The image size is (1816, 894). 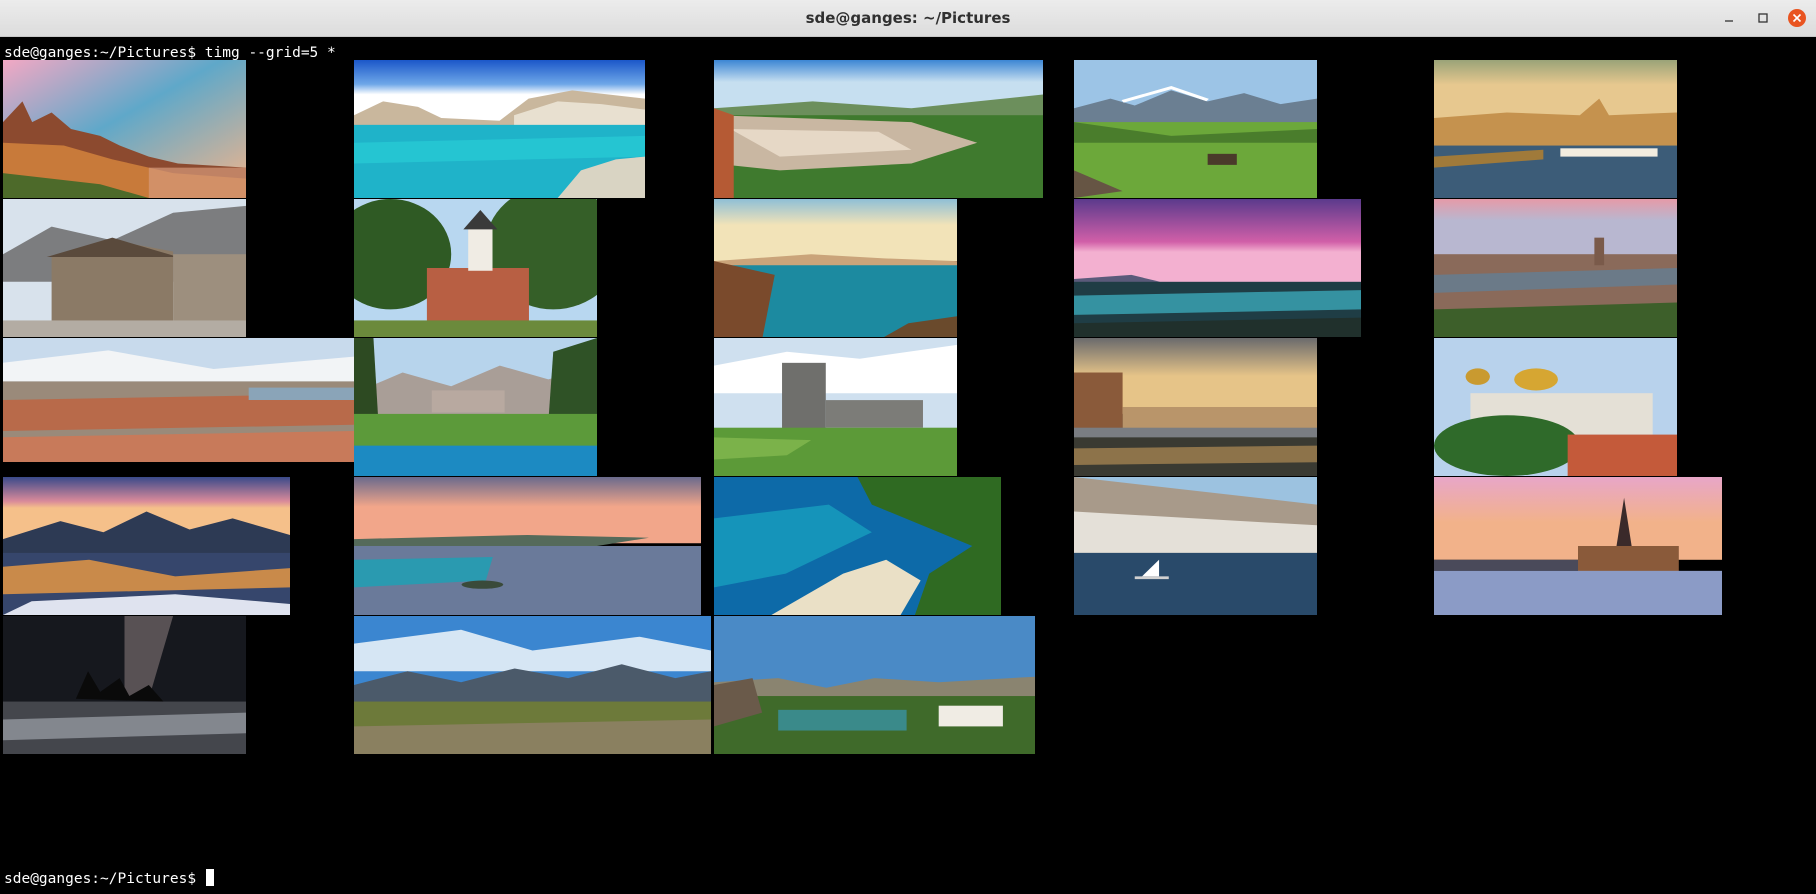 What do you see at coordinates (1578, 546) in the screenshot?
I see `image-thumbnail-stockholm-spire-sunset` at bounding box center [1578, 546].